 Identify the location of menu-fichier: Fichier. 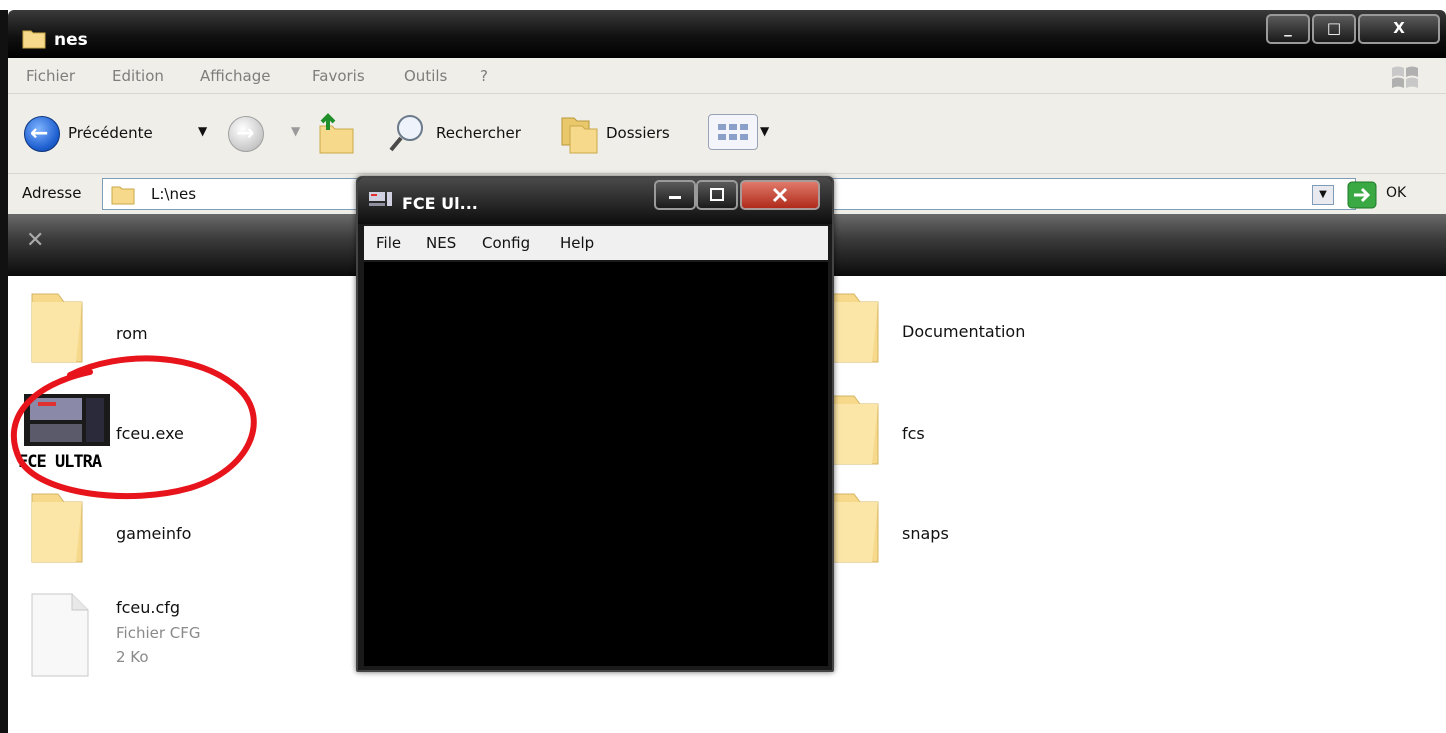
(50, 76).